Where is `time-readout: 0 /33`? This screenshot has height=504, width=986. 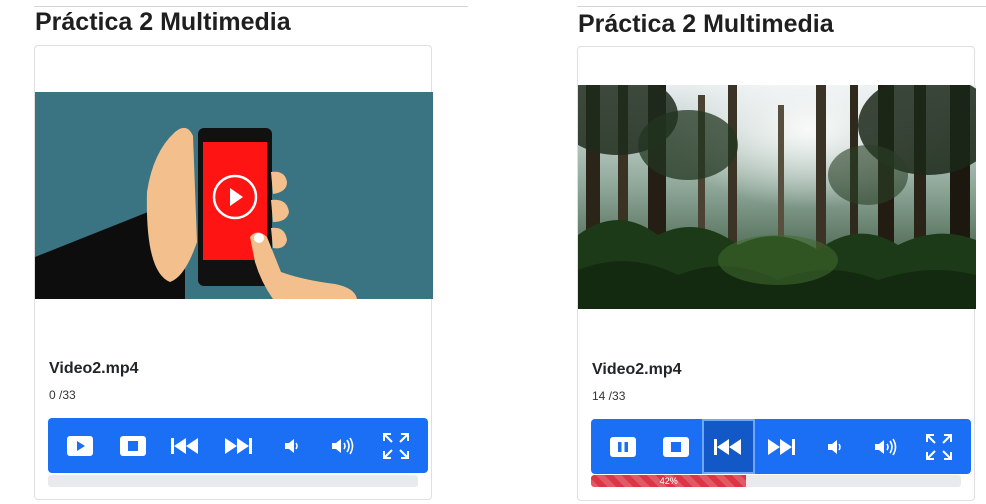
time-readout: 0 /33 is located at coordinates (62, 395).